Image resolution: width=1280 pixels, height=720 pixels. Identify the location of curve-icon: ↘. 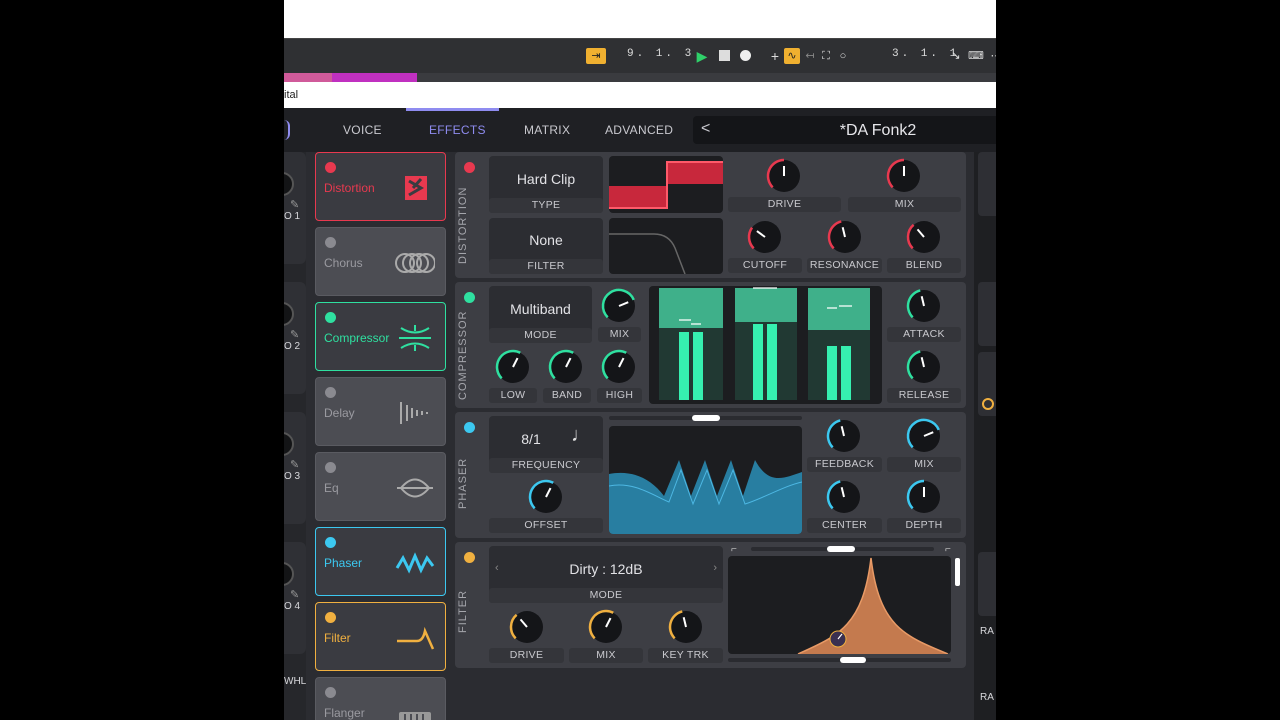
(956, 56).